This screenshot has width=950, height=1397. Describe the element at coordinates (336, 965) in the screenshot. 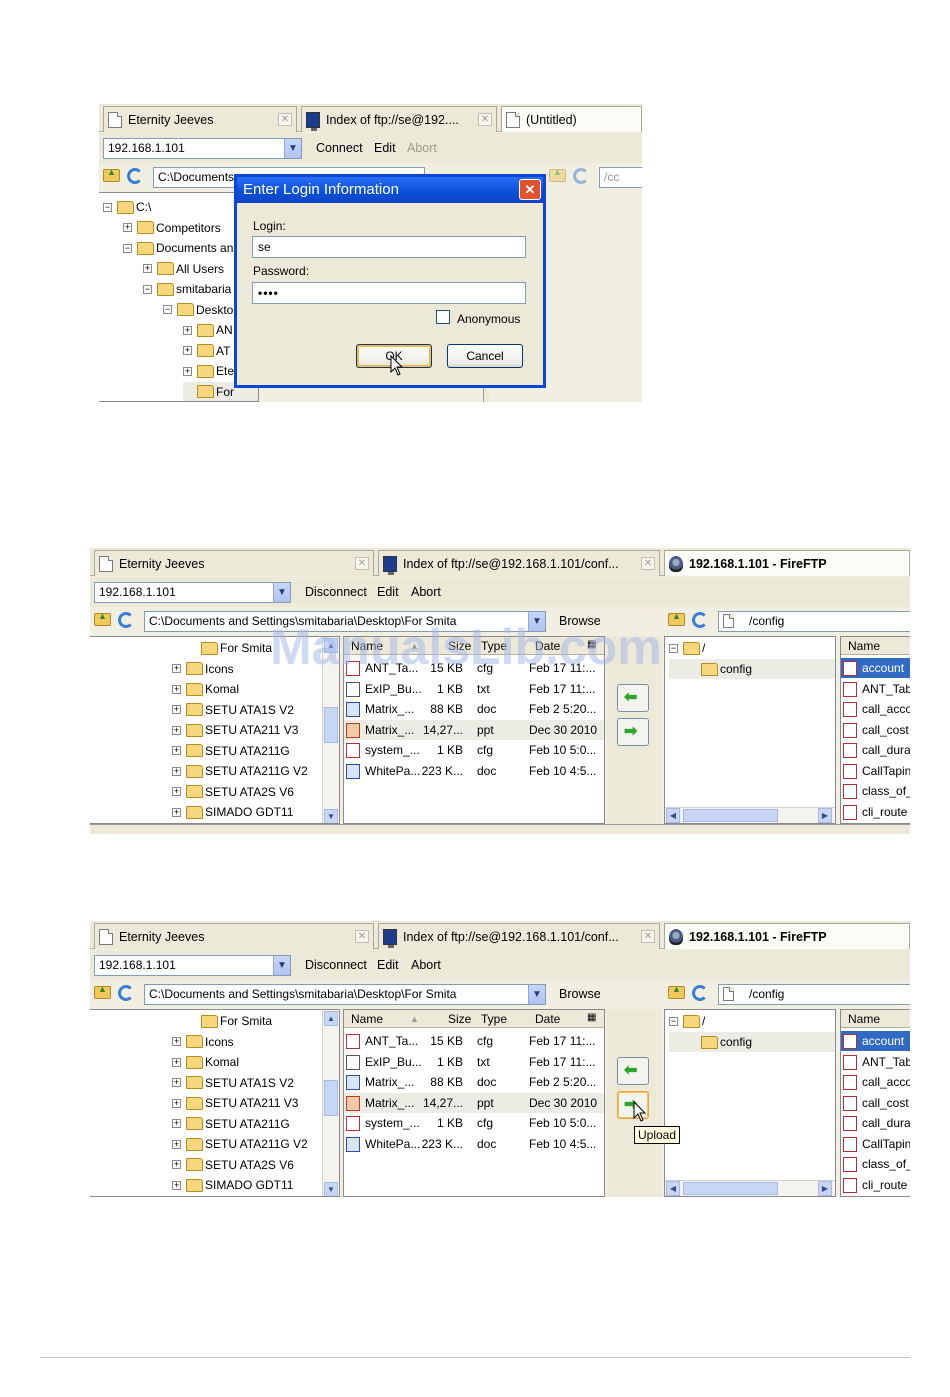

I see `disconnect-menu: Disconnect` at that location.